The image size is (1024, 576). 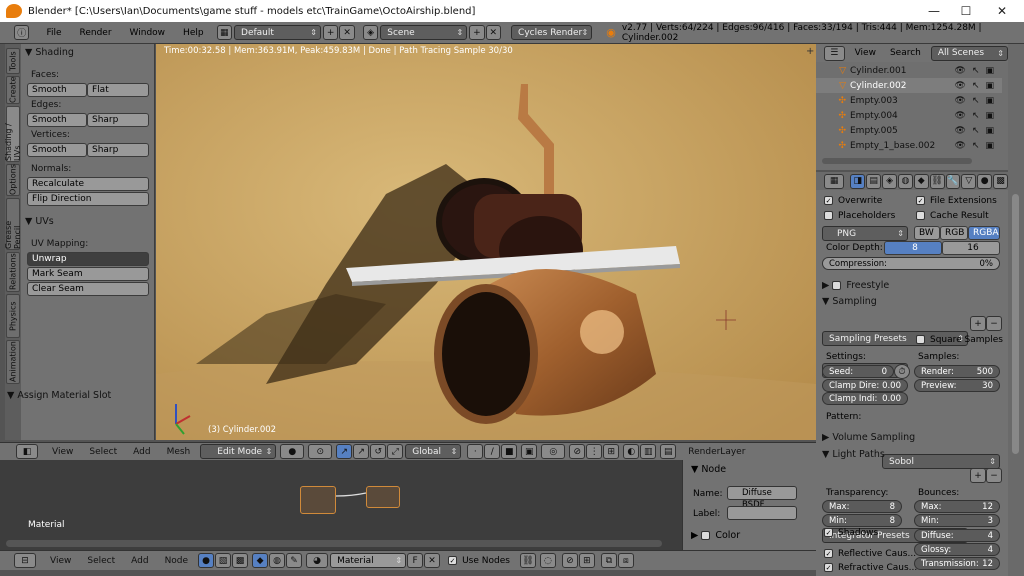 What do you see at coordinates (383, 497) in the screenshot?
I see `material-output-node` at bounding box center [383, 497].